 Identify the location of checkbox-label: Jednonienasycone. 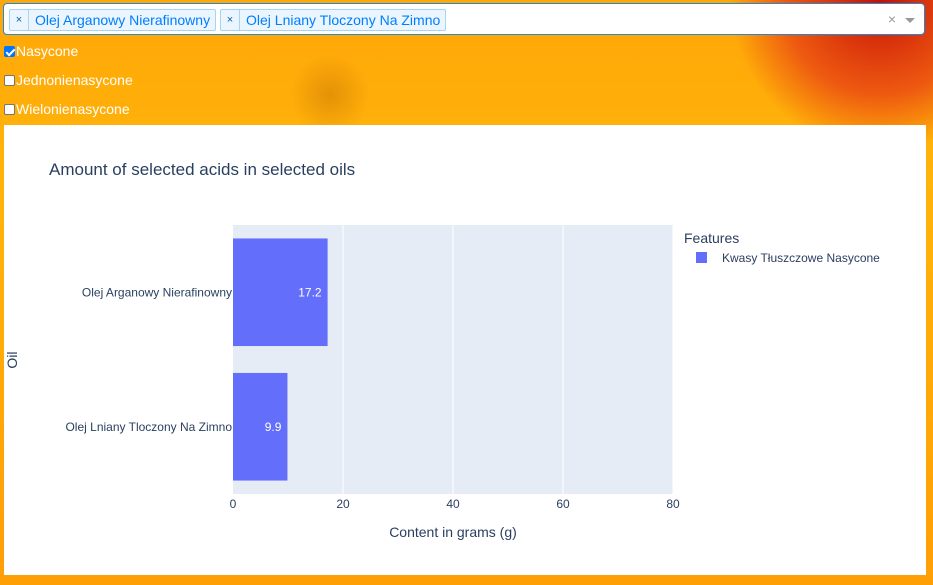
(74, 80).